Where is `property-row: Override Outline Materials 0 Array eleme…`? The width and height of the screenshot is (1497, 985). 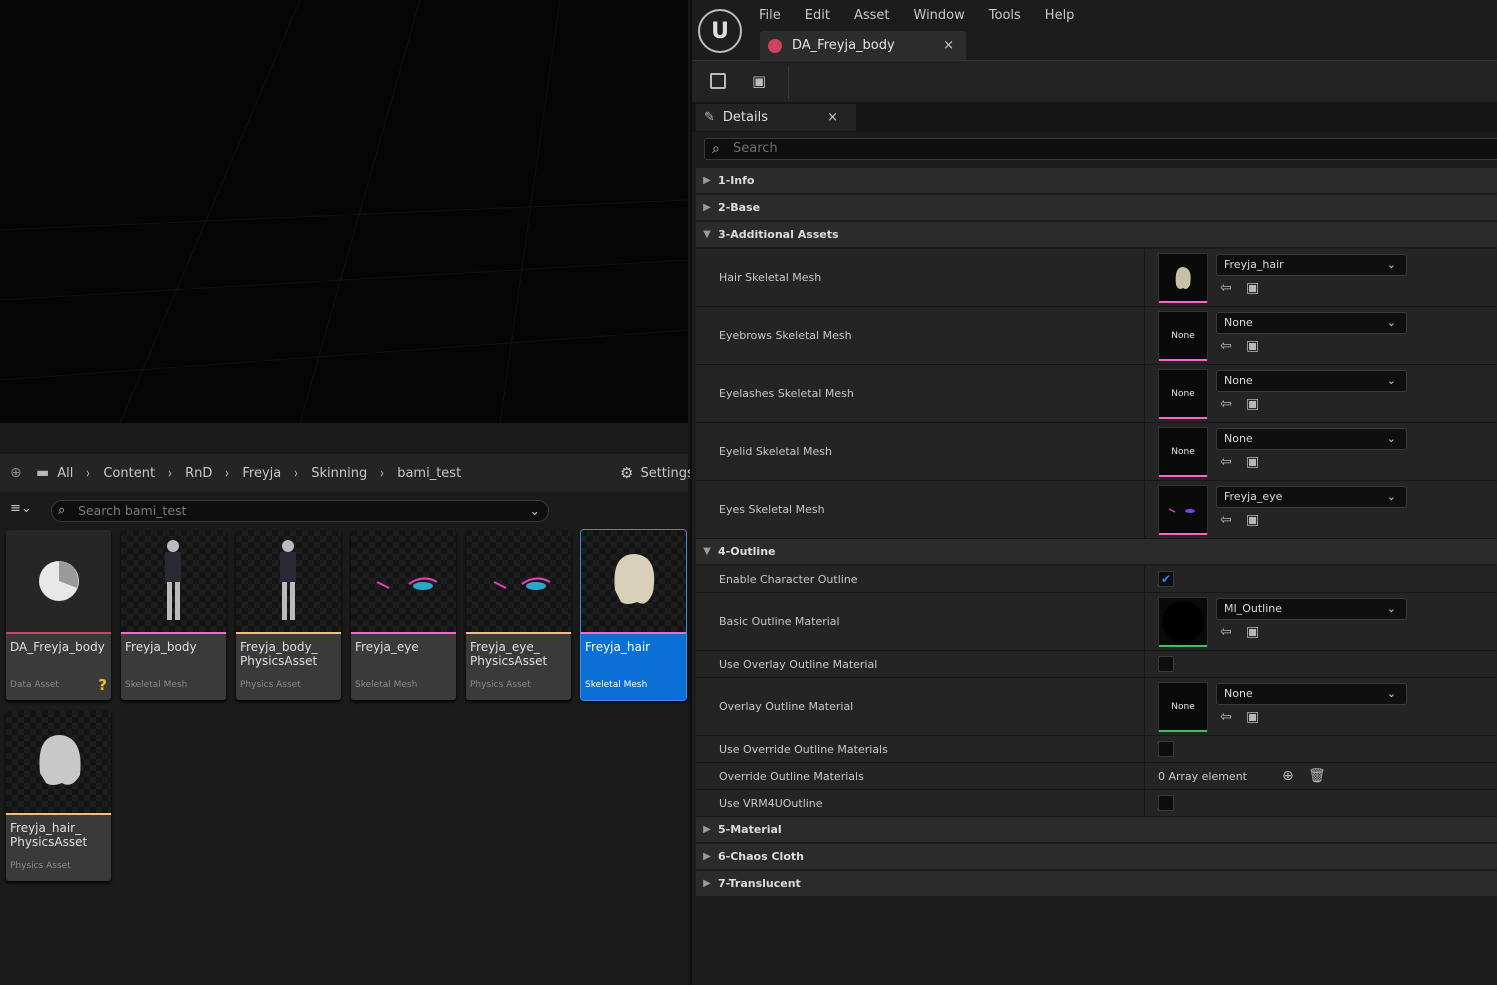
property-row: Override Outline Materials 0 Array eleme… is located at coordinates (1096, 776).